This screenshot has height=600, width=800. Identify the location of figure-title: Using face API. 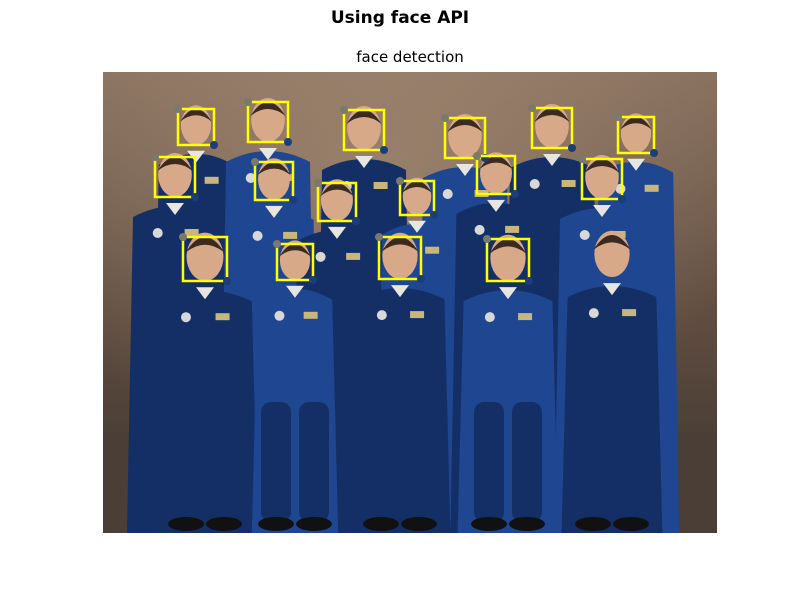
(400, 18).